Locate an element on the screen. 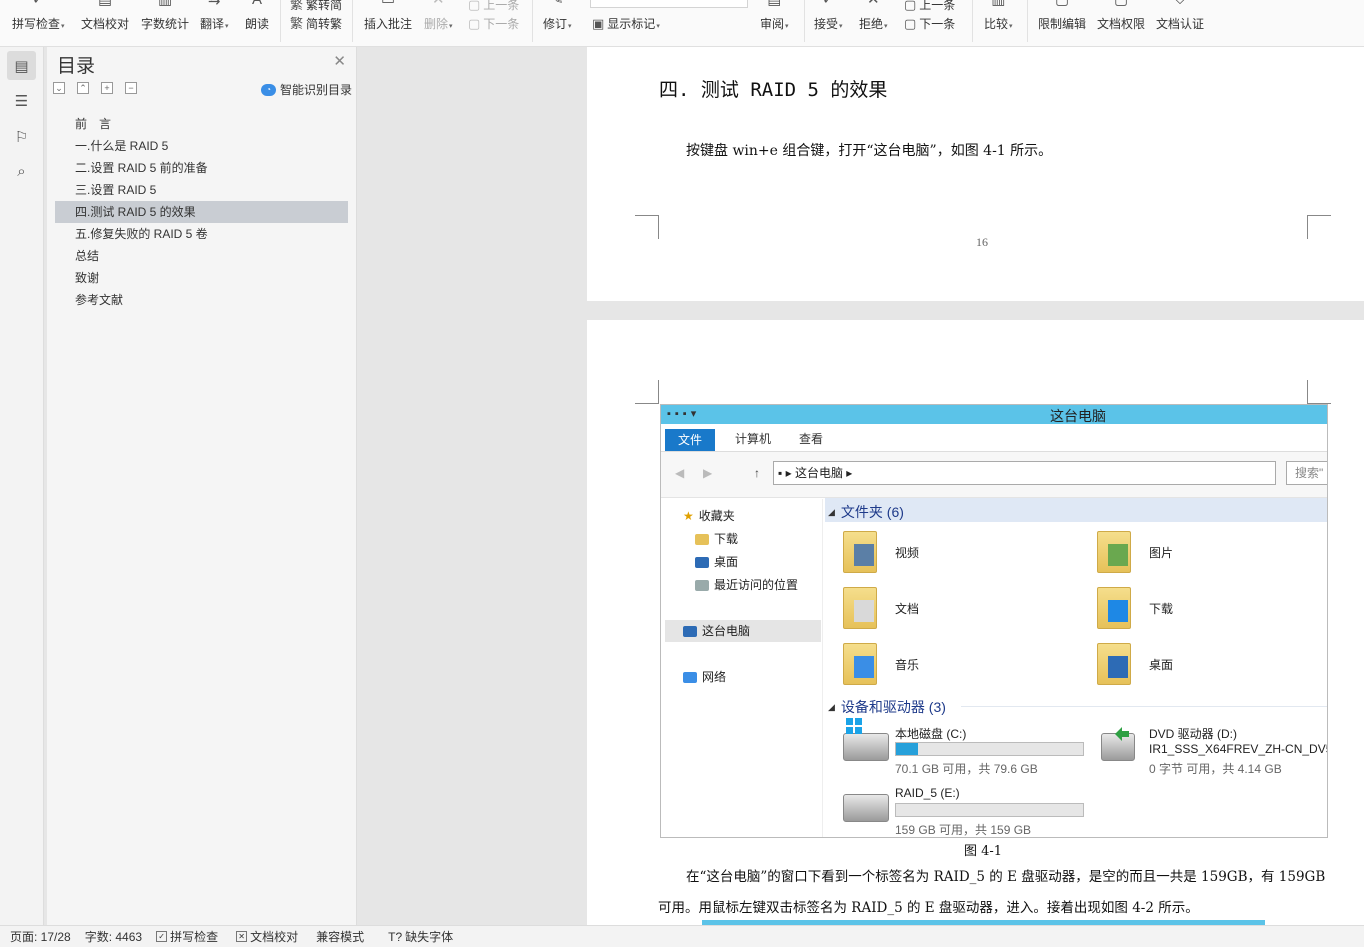 Image resolution: width=1364 pixels, height=947 pixels. drives-header: ◢ 设备和驱动器 (3) is located at coordinates (887, 707).